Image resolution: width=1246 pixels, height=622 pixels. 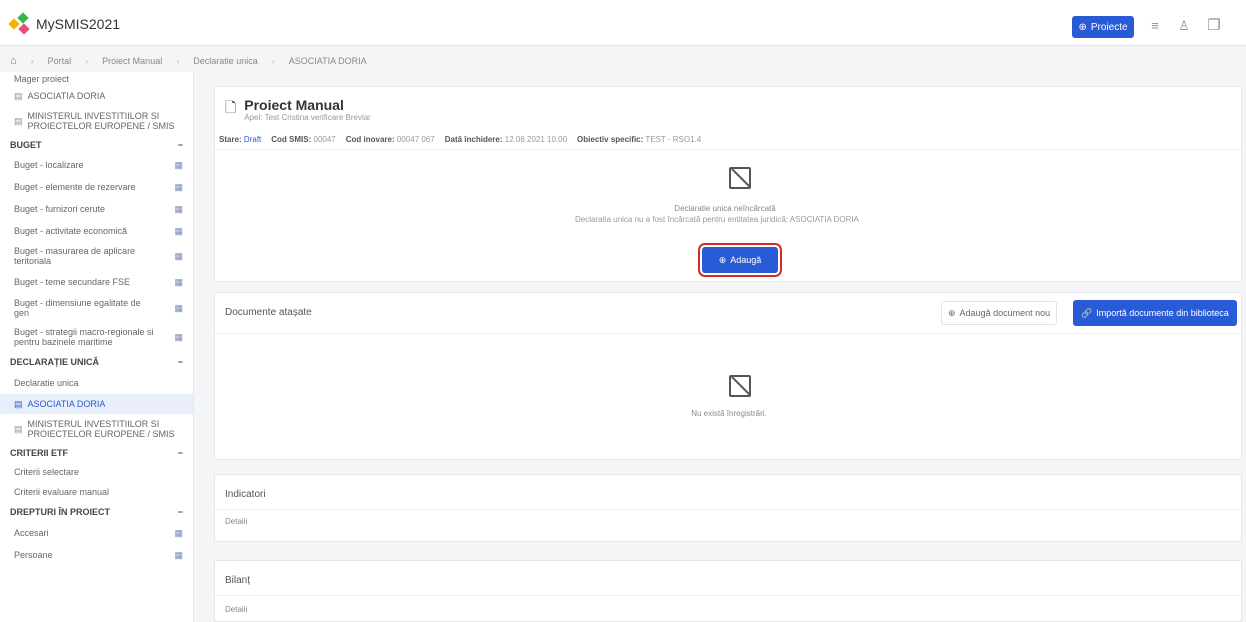 What do you see at coordinates (623, 23) in the screenshot?
I see `top-bar: MySMIS2021 ⊕ Proiecte ≡ ♙ ❐` at bounding box center [623, 23].